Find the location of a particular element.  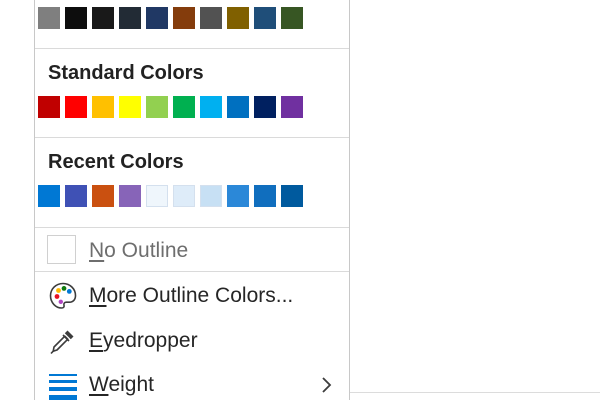

recent-colors-heading: Recent Colors is located at coordinates (116, 162).